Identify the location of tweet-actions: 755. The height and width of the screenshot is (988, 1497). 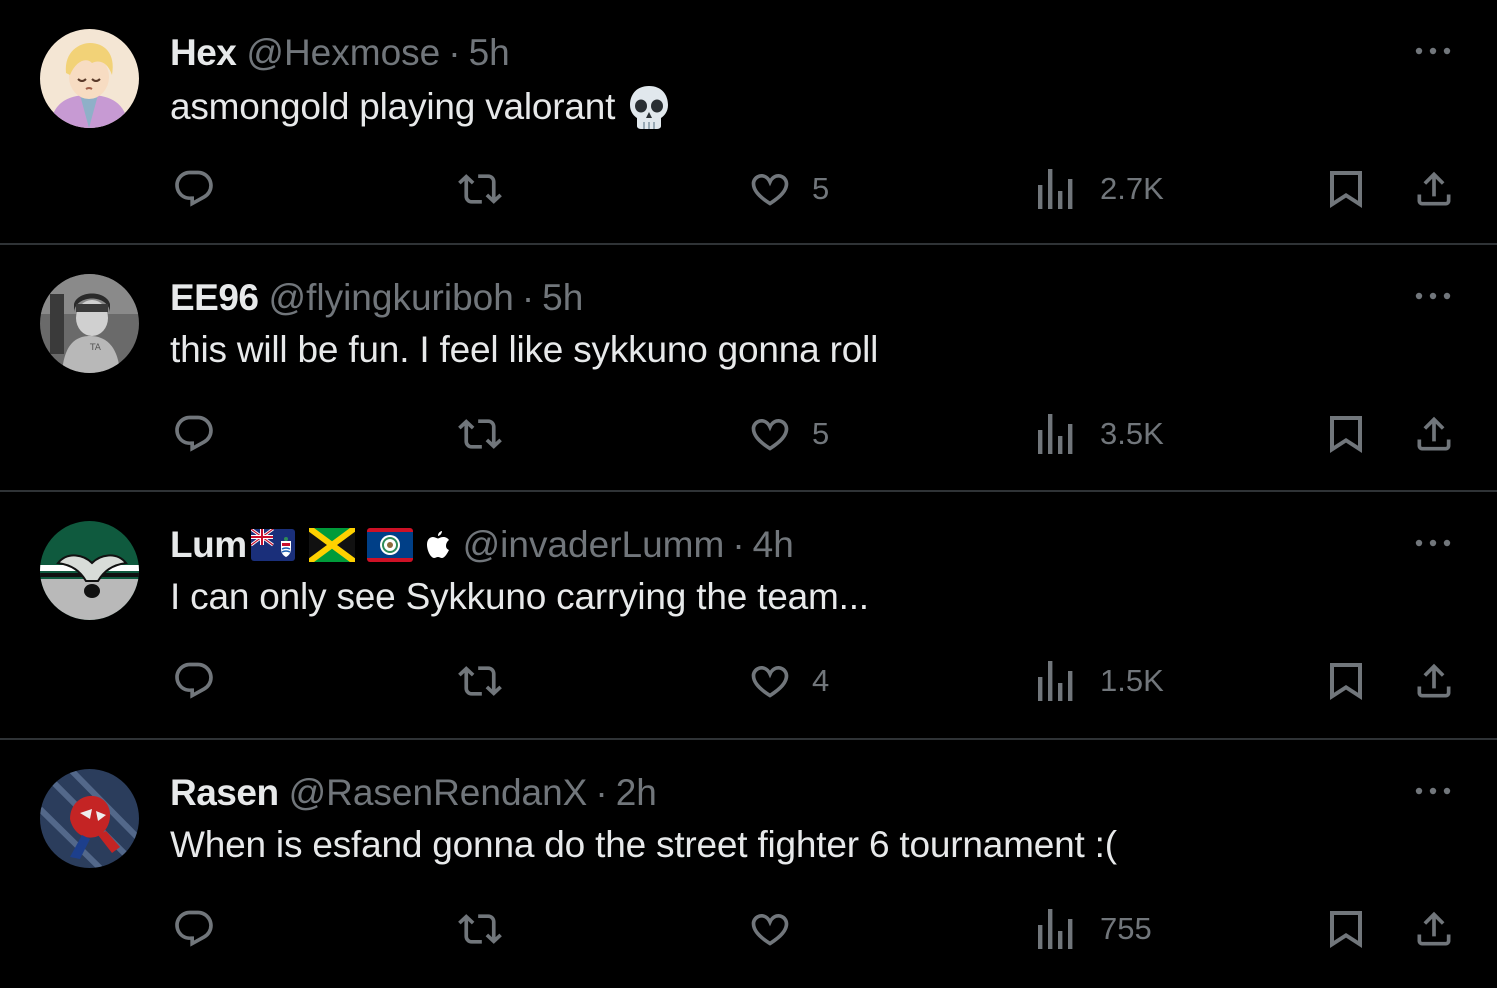
(748, 929).